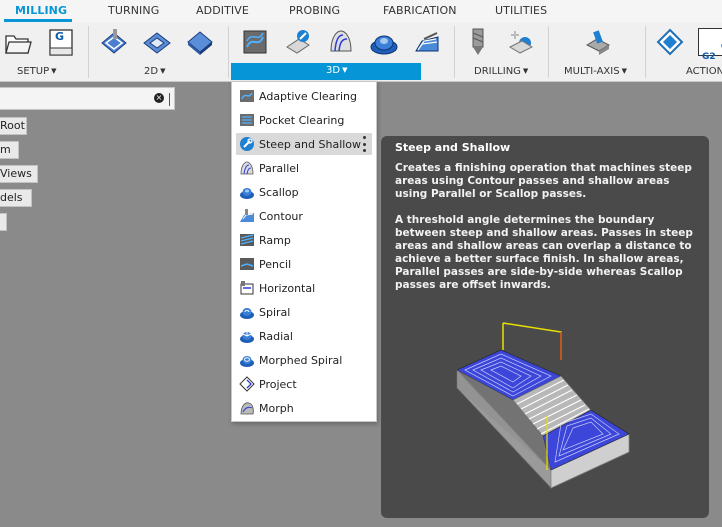 This screenshot has width=722, height=527. I want to click on multi-axis-button, so click(598, 42).